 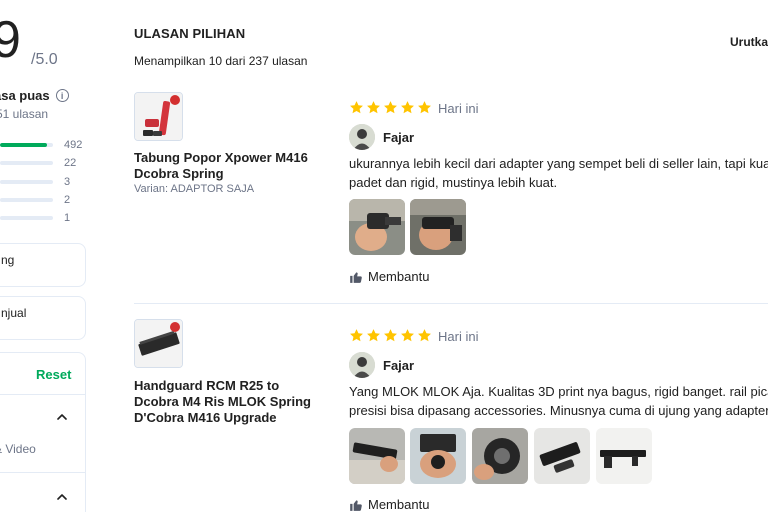 I want to click on seller-filter-label: njual, so click(x=14, y=313).